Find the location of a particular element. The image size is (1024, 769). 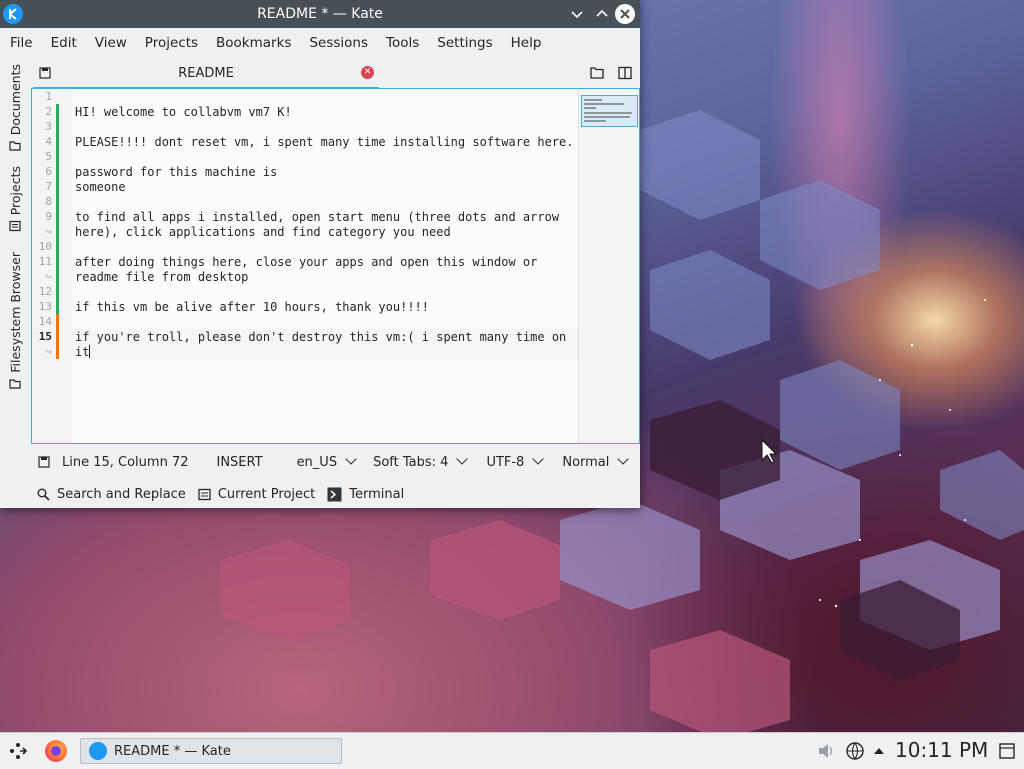

encoding-label: UTF-8 is located at coordinates (505, 462).